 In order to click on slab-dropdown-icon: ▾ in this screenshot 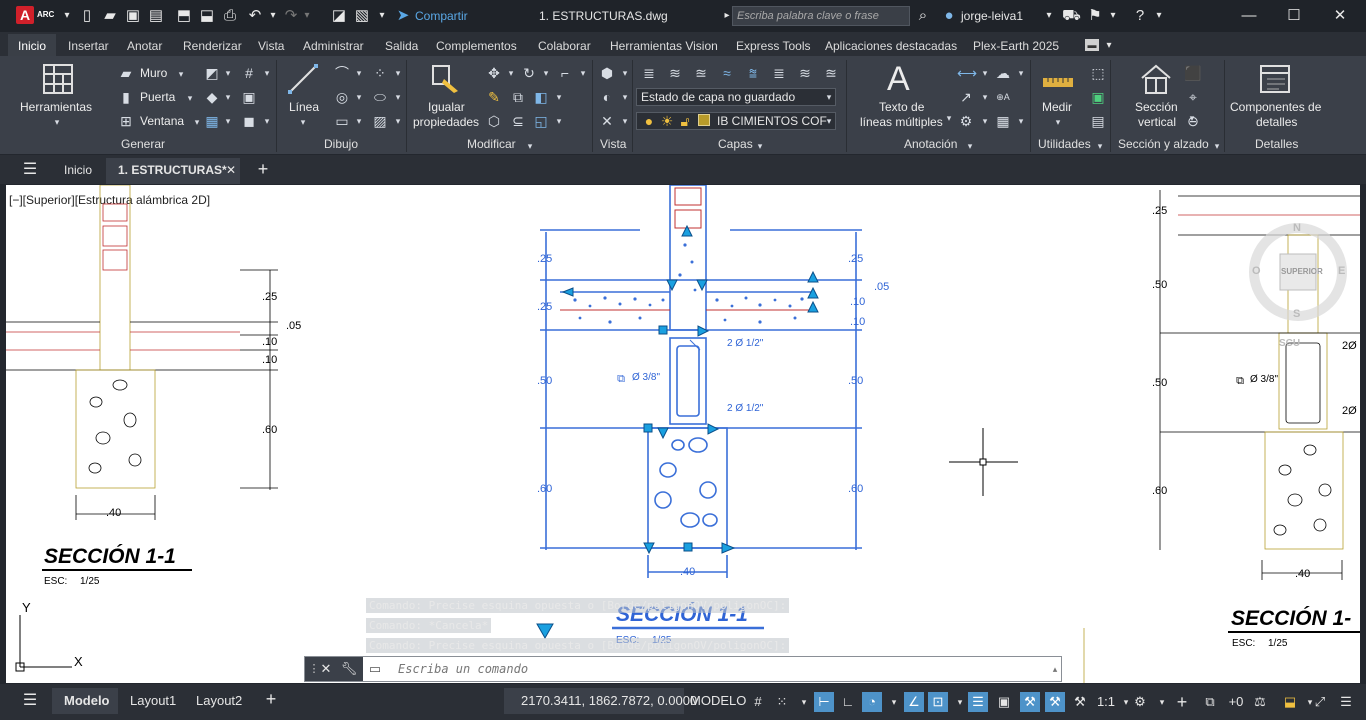, I will do `click(267, 121)`.